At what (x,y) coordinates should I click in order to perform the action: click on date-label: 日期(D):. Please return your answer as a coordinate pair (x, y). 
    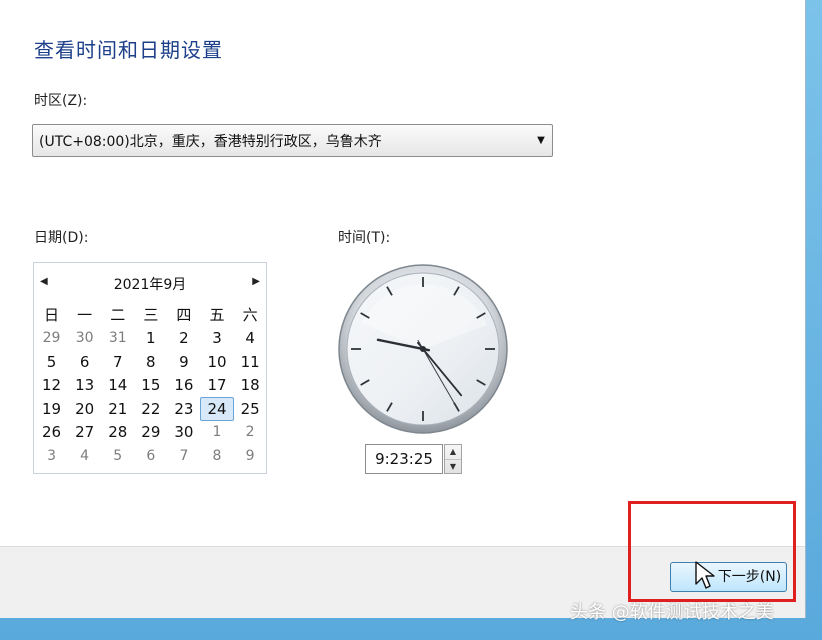
    Looking at the image, I should click on (61, 238).